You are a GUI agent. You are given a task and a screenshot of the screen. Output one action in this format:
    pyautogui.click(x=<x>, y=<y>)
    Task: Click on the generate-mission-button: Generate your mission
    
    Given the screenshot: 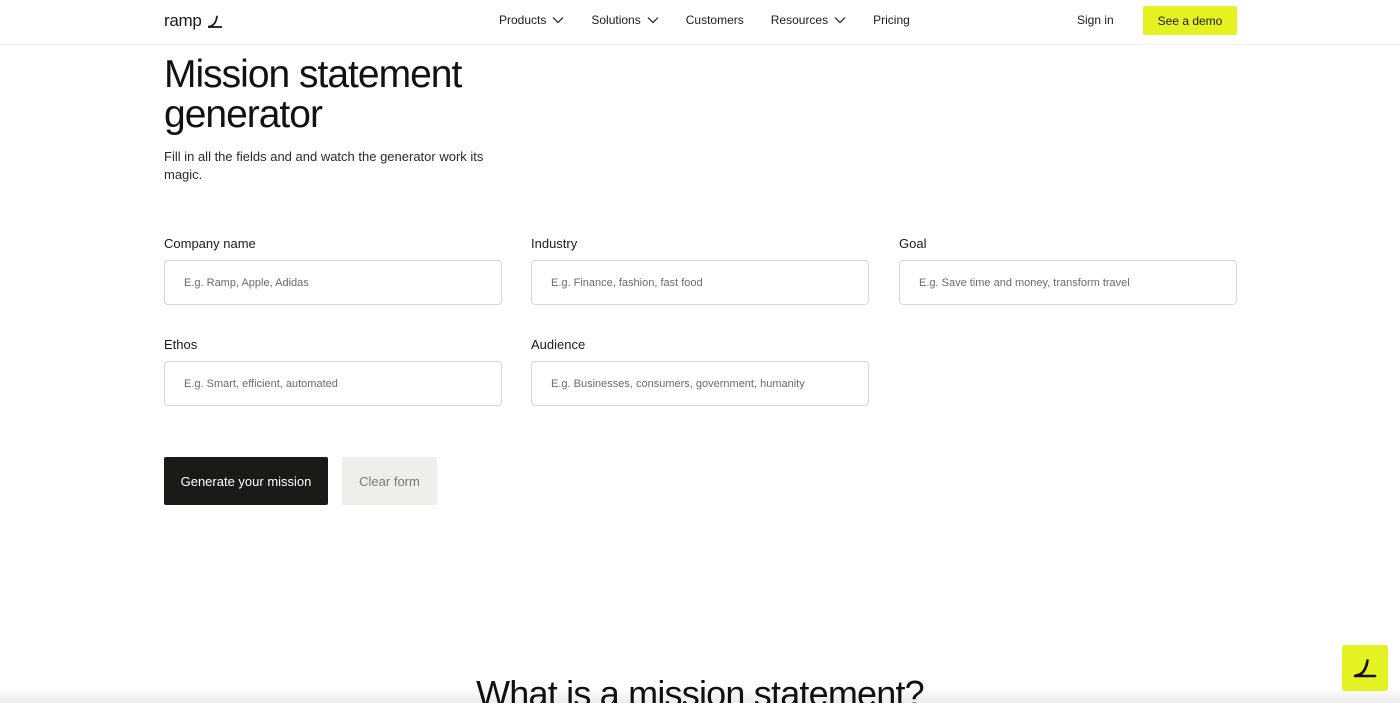 What is the action you would take?
    pyautogui.click(x=246, y=481)
    